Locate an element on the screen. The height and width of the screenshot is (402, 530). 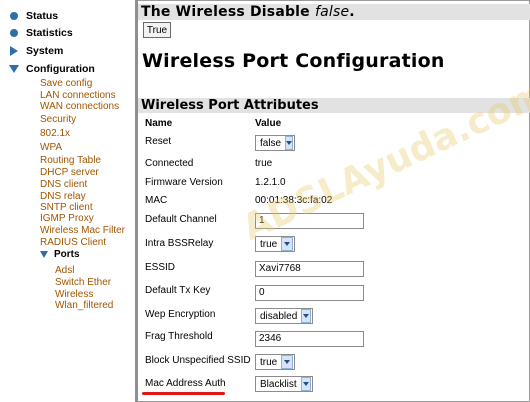
wireless-disable-status: The Wireless Disable false. is located at coordinates (248, 12).